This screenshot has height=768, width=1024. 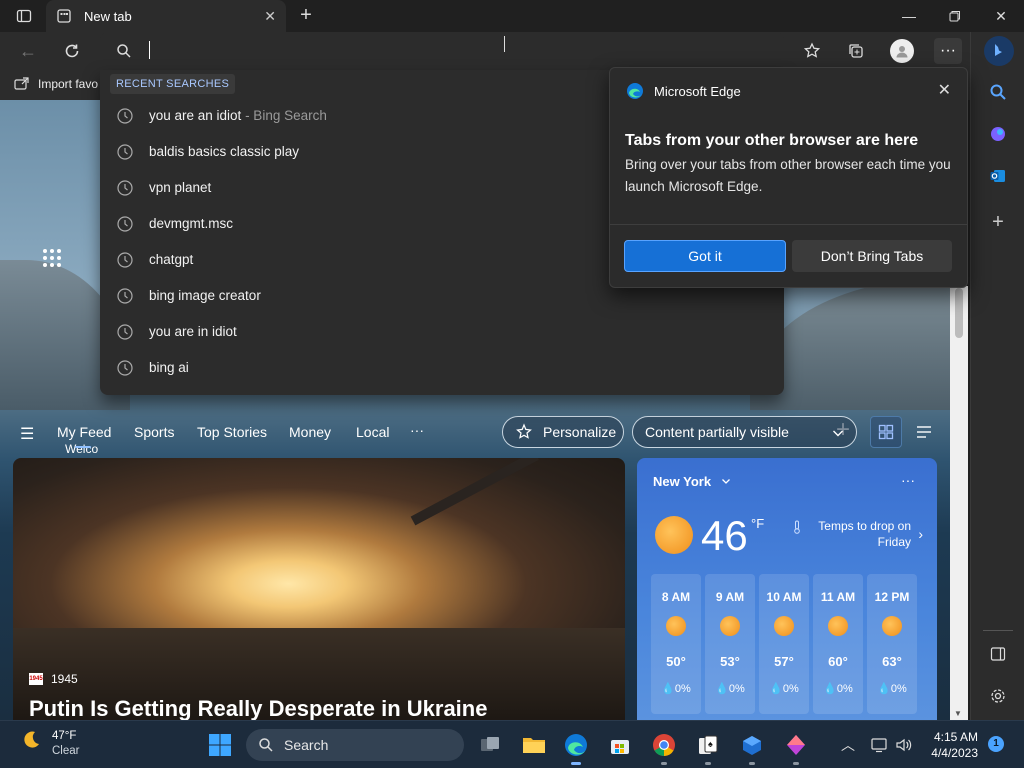 I want to click on collections-icon, so click(x=856, y=51).